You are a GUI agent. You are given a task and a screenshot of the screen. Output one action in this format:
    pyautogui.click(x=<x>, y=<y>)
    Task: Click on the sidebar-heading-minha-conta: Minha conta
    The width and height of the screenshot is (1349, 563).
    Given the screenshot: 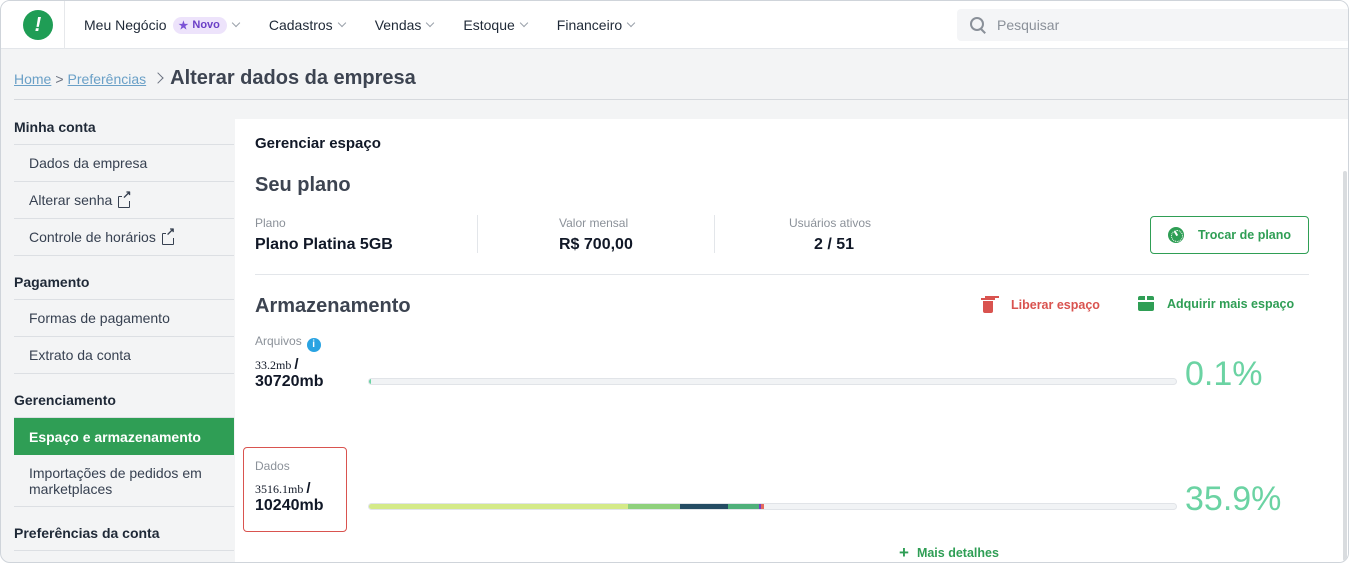 What is the action you would take?
    pyautogui.click(x=124, y=127)
    